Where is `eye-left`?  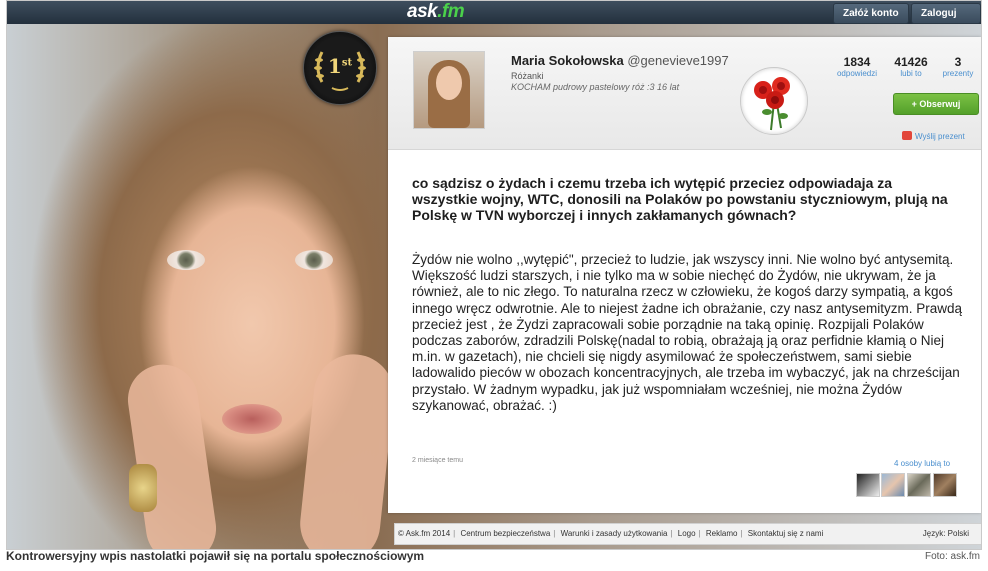
eye-left is located at coordinates (186, 260).